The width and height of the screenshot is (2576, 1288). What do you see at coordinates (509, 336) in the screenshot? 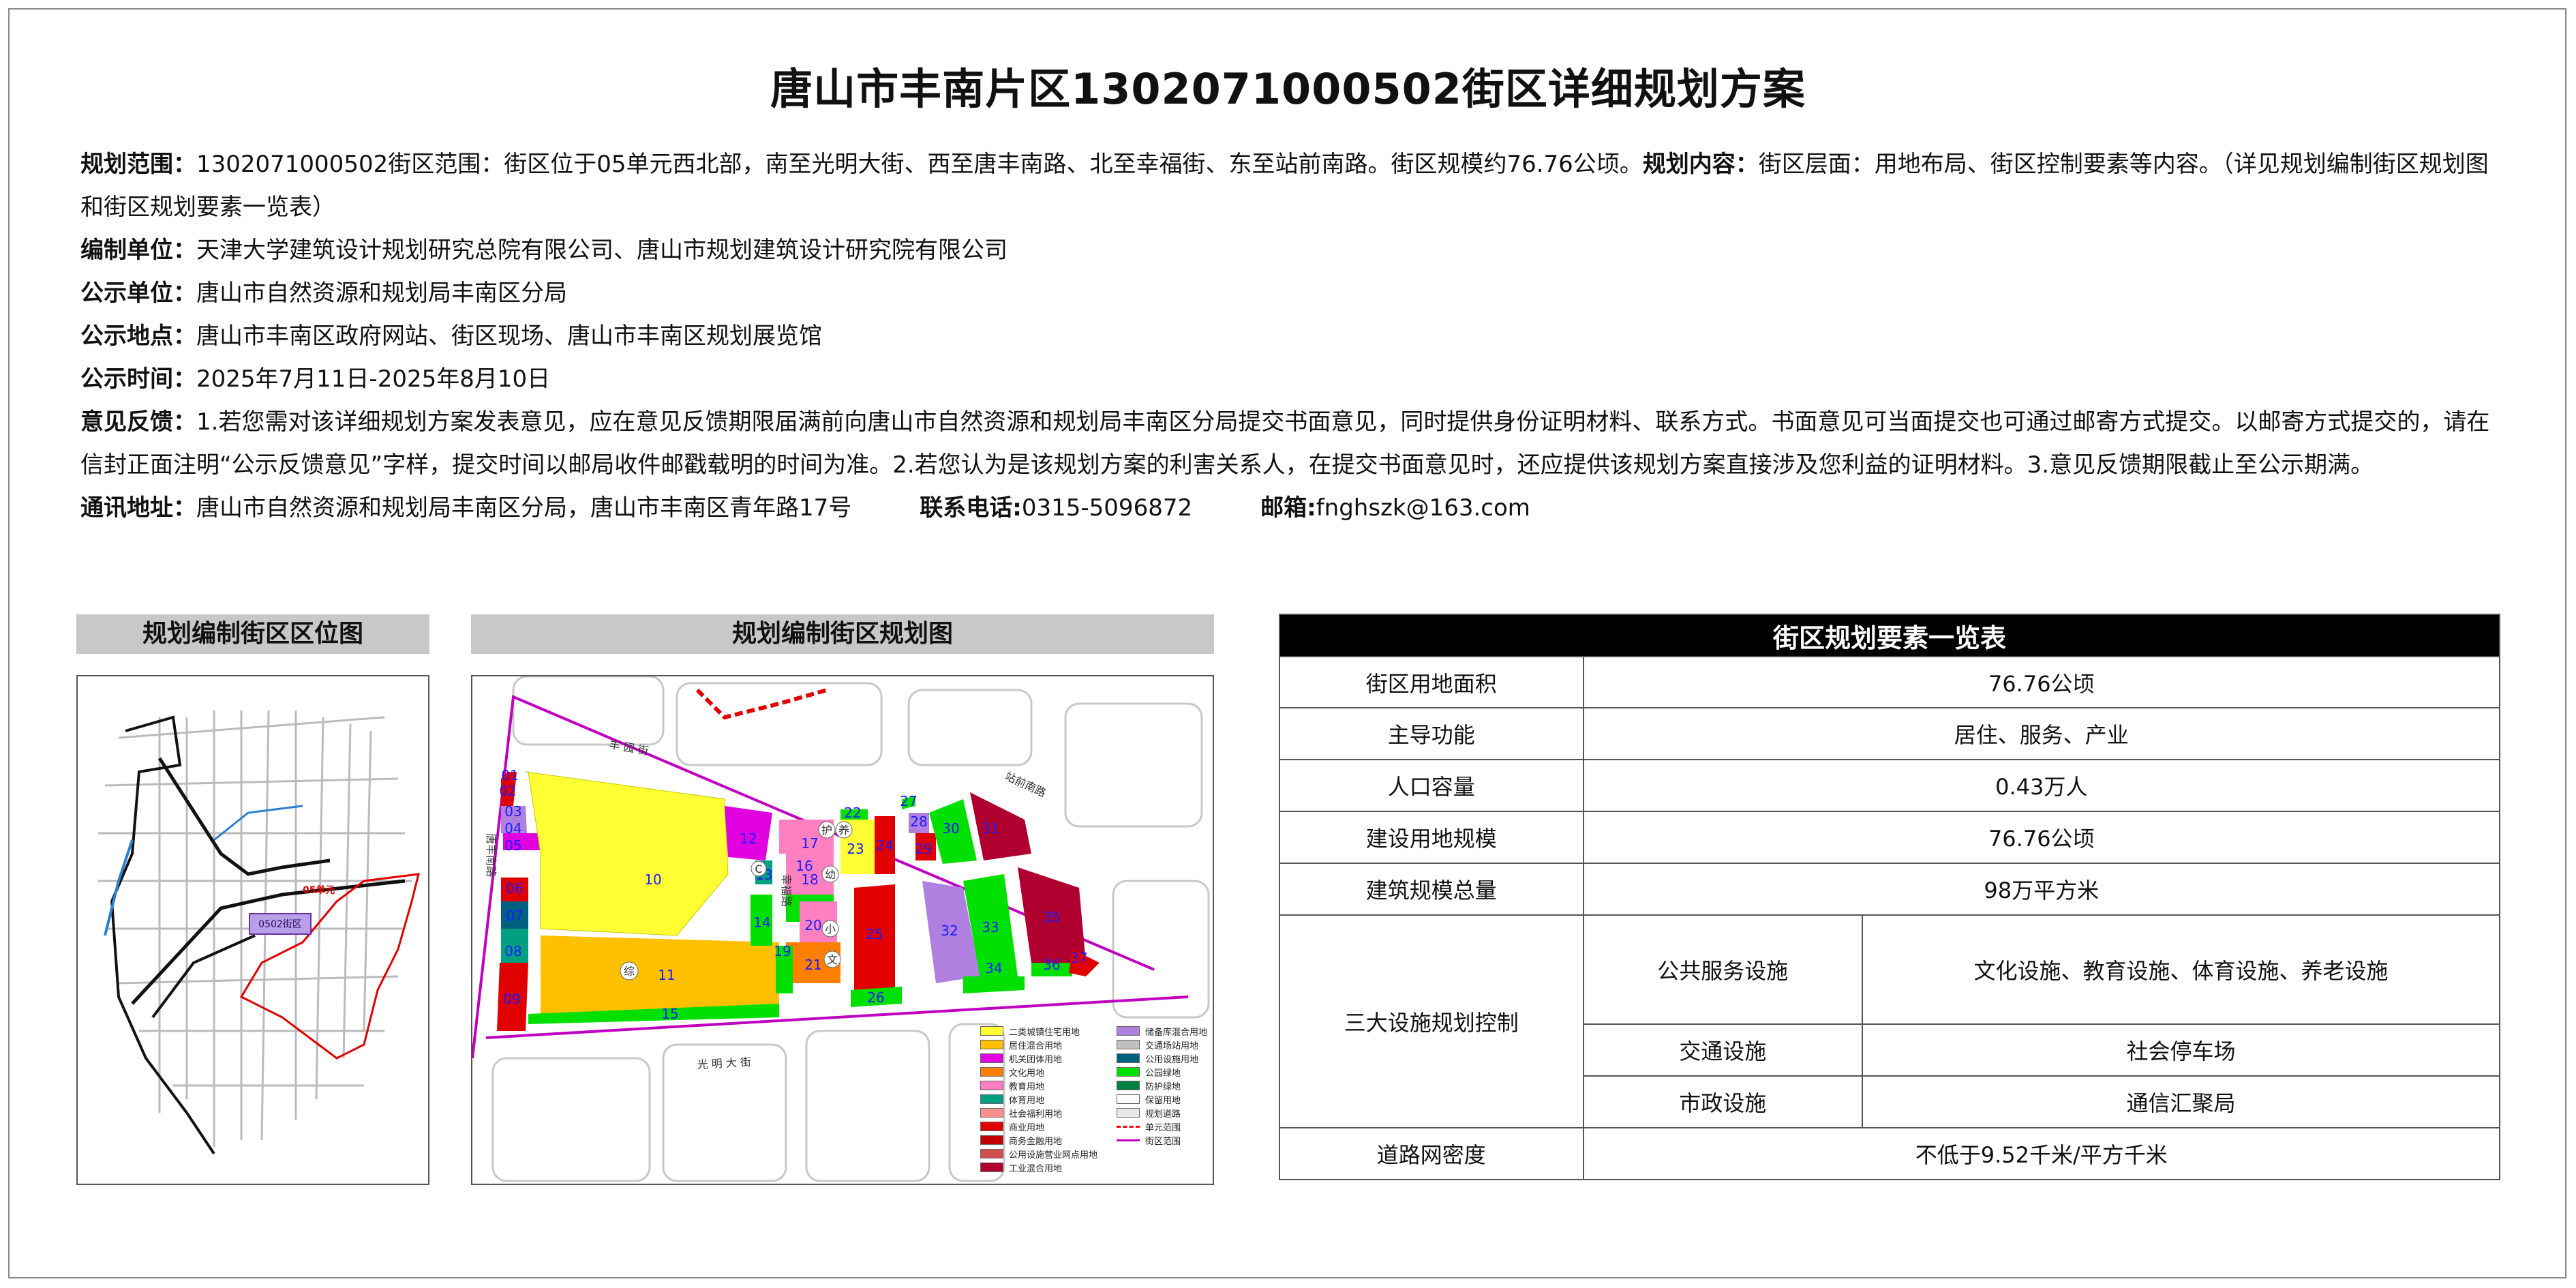
I see `place-text: 唐山市丰南区政府网站、街区现场、唐山市丰南区规划展览馆` at bounding box center [509, 336].